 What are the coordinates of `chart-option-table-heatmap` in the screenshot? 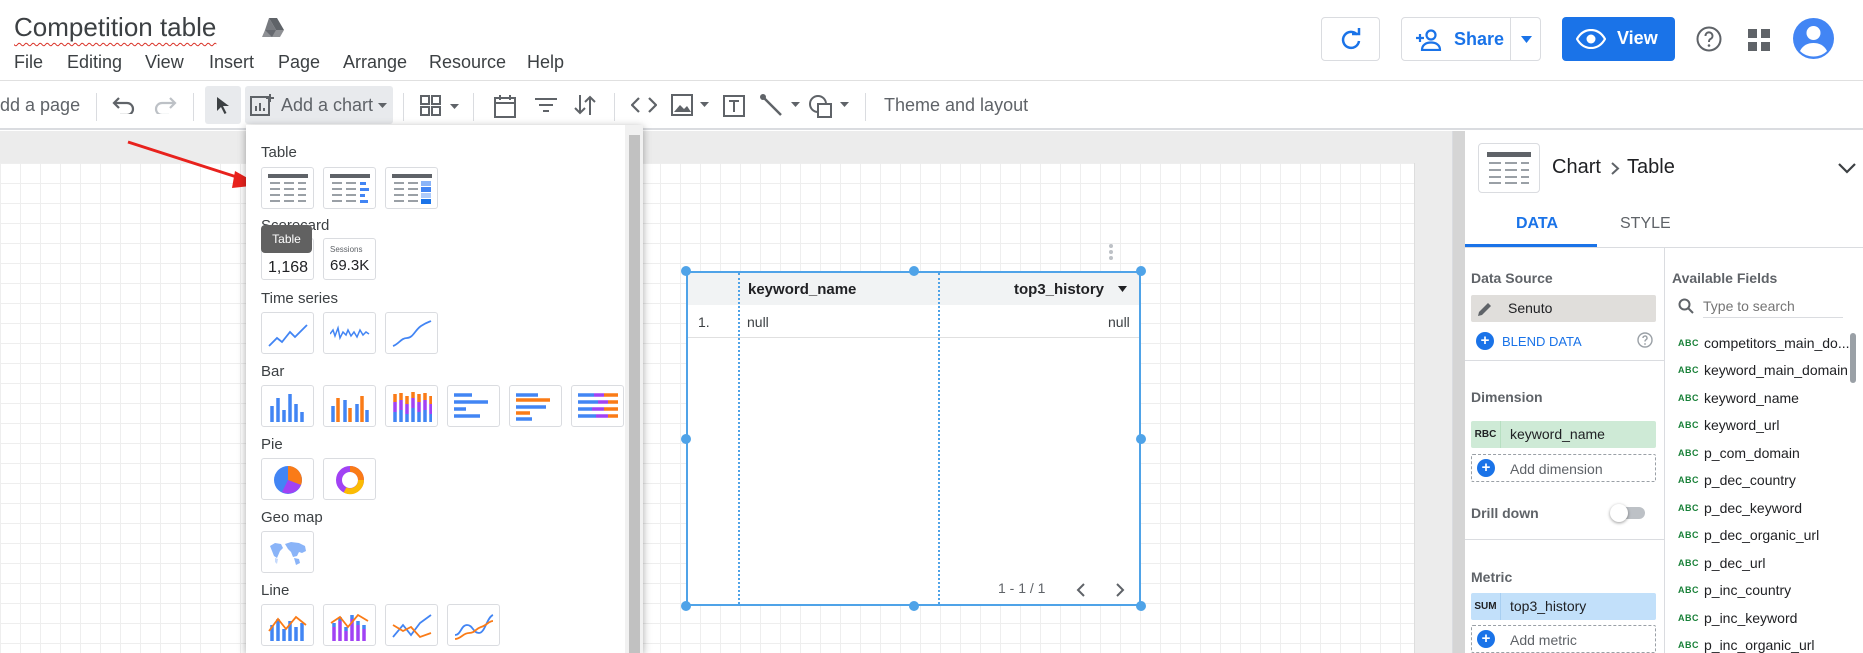 It's located at (411, 188).